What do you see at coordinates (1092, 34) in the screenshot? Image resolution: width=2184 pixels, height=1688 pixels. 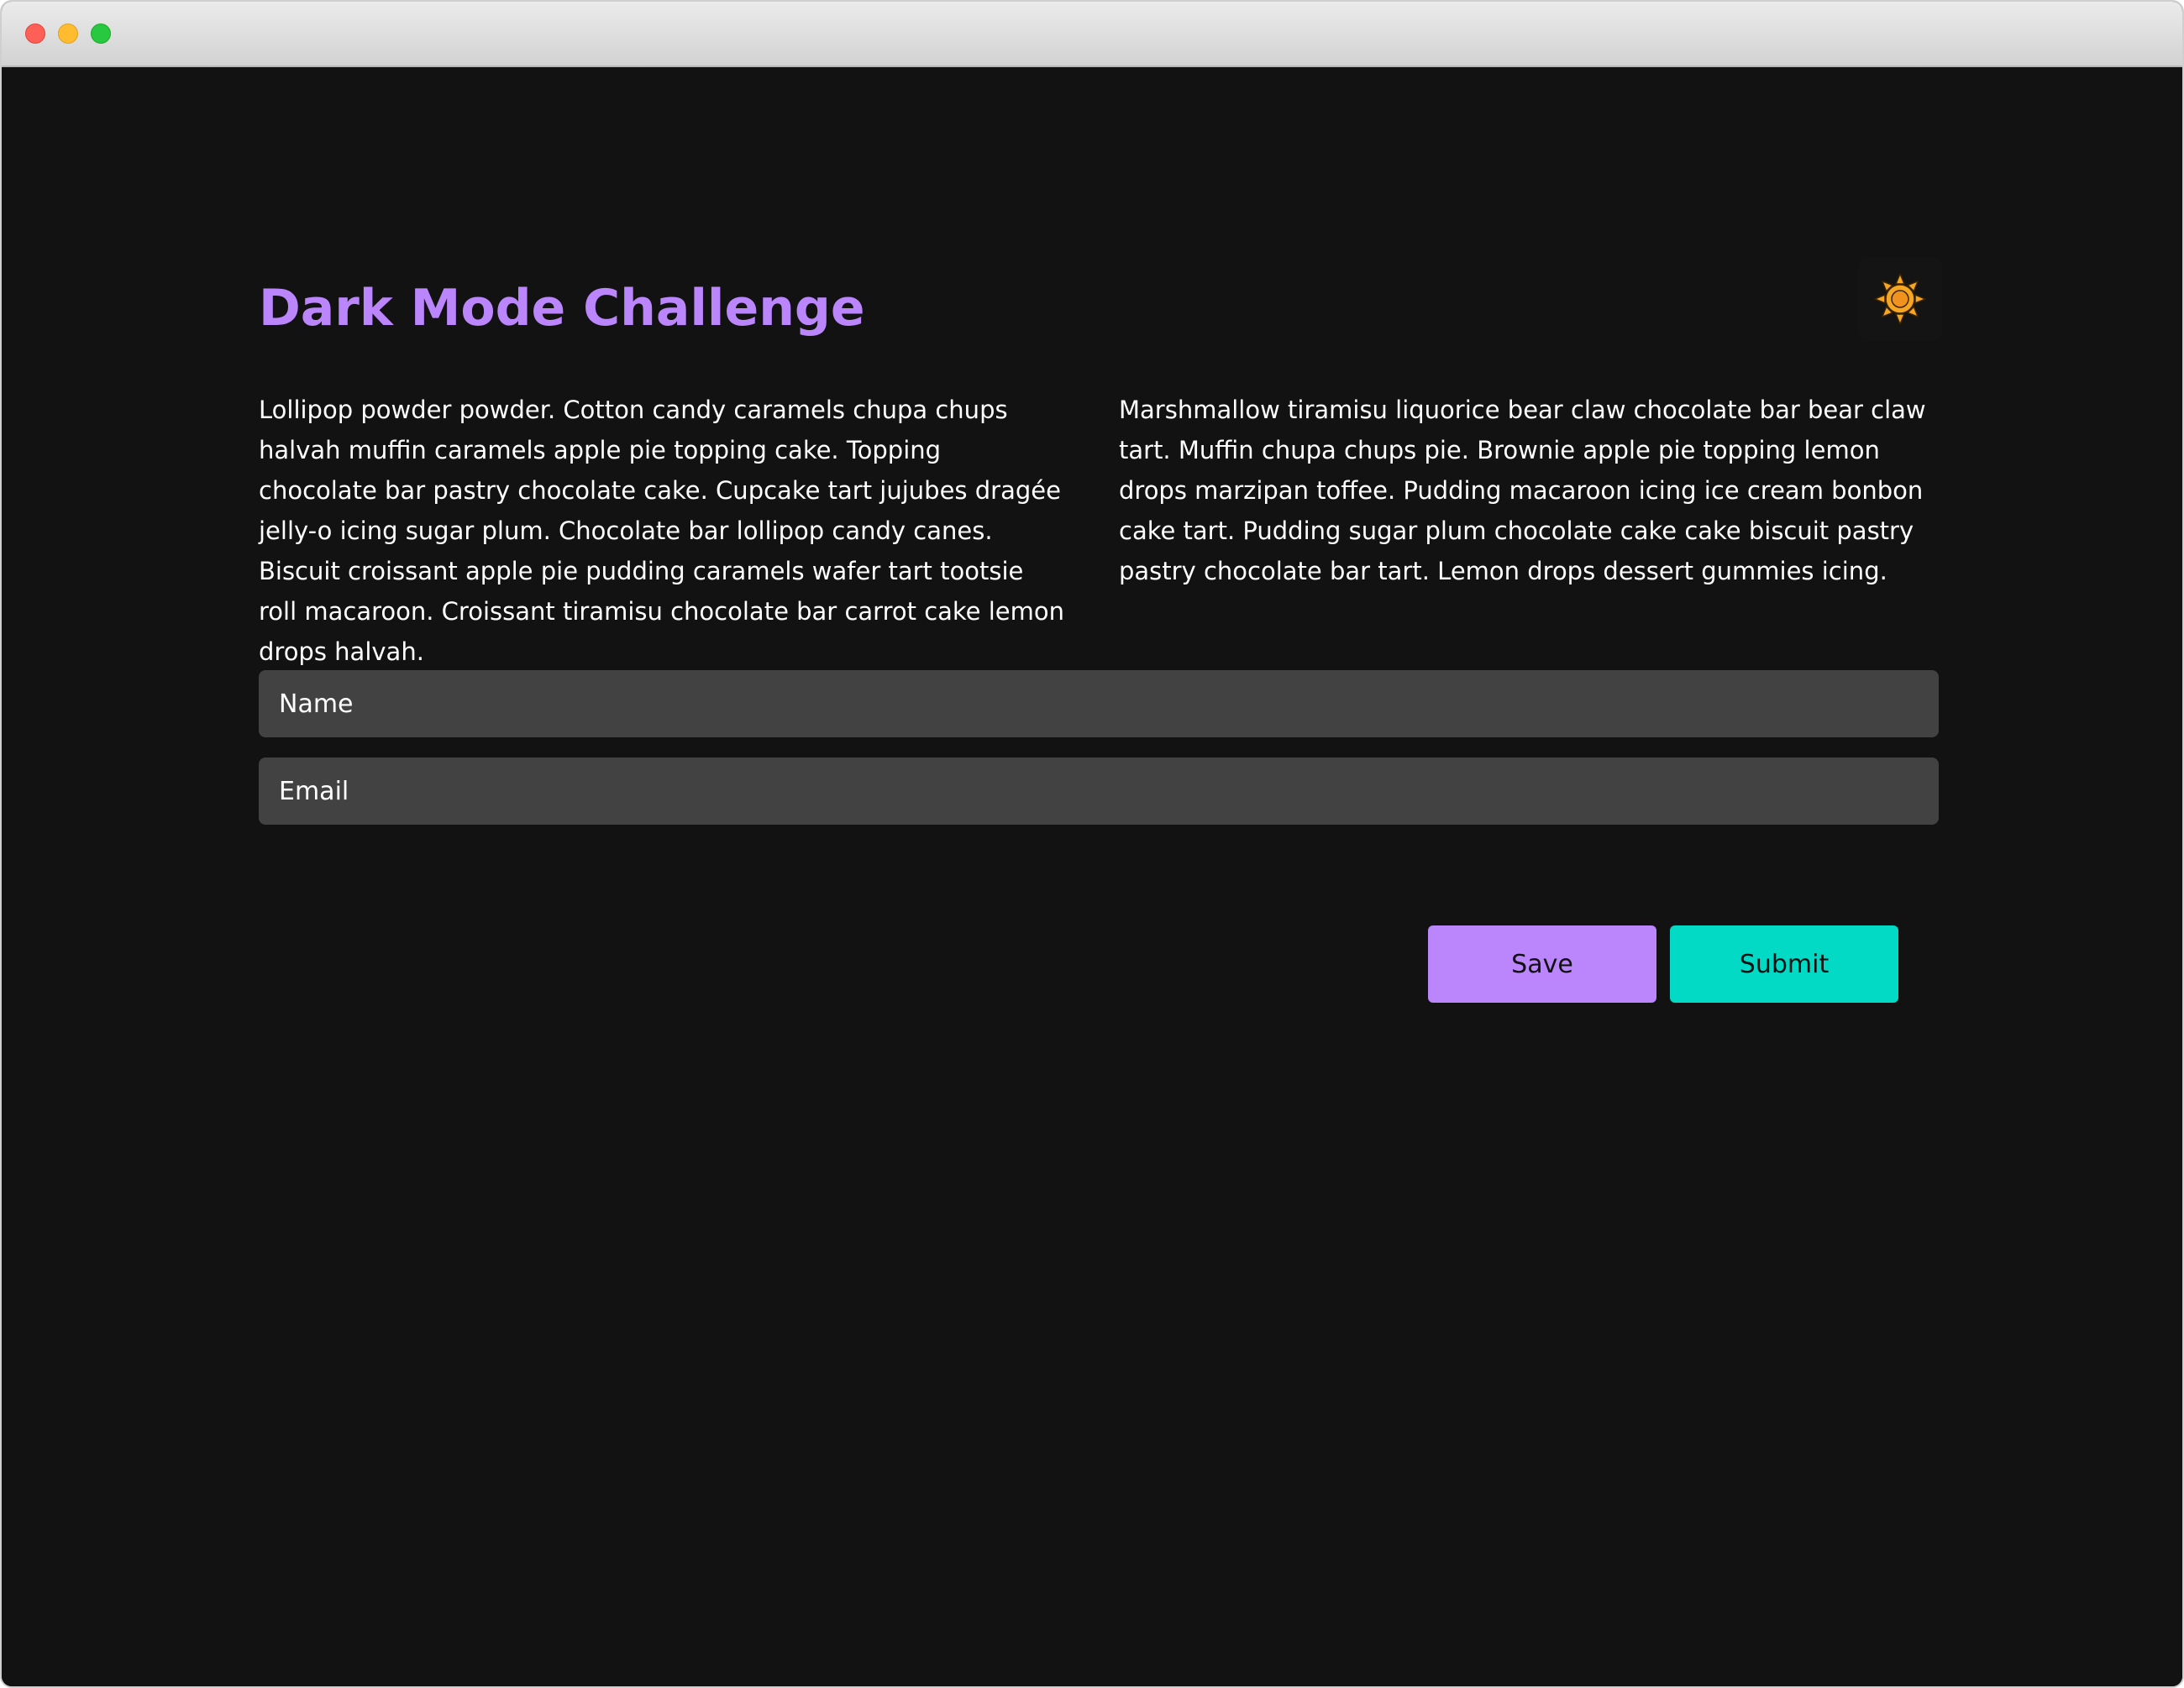 I see `window-titlebar` at bounding box center [1092, 34].